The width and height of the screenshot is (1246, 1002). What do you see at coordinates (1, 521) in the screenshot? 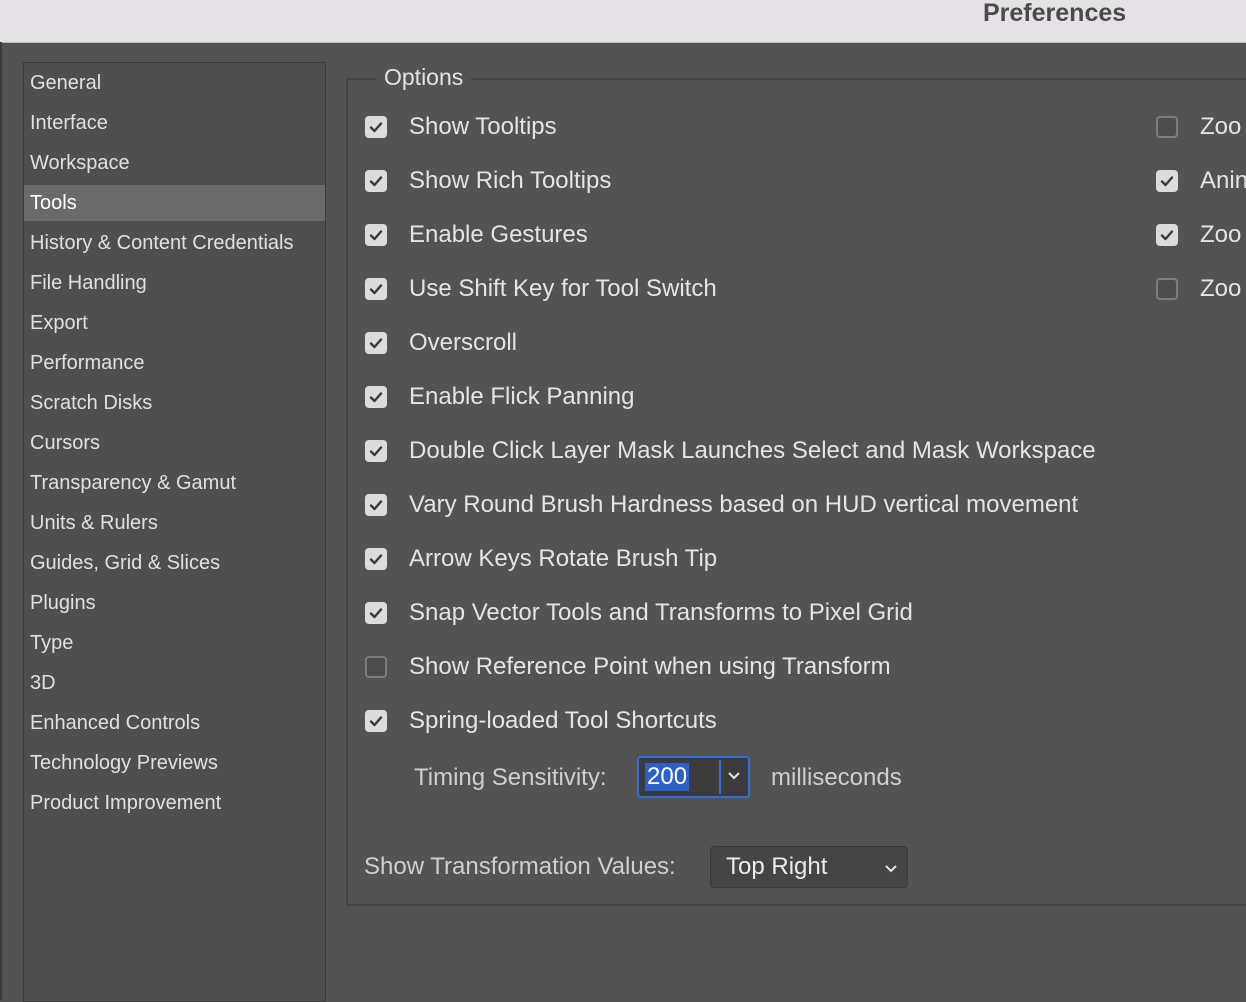
I see `window-edge` at bounding box center [1, 521].